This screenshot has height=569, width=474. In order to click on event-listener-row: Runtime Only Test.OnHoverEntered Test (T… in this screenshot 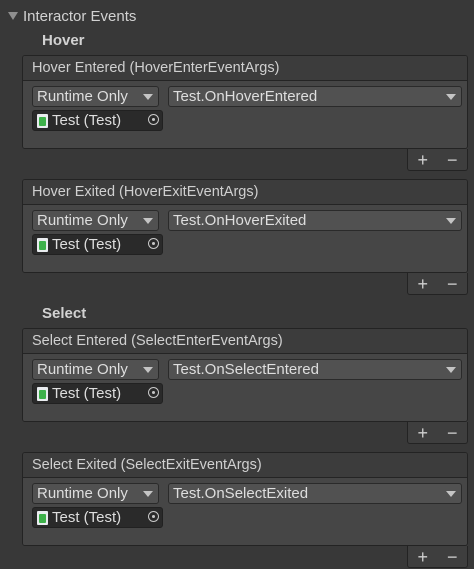, I will do `click(245, 114)`.